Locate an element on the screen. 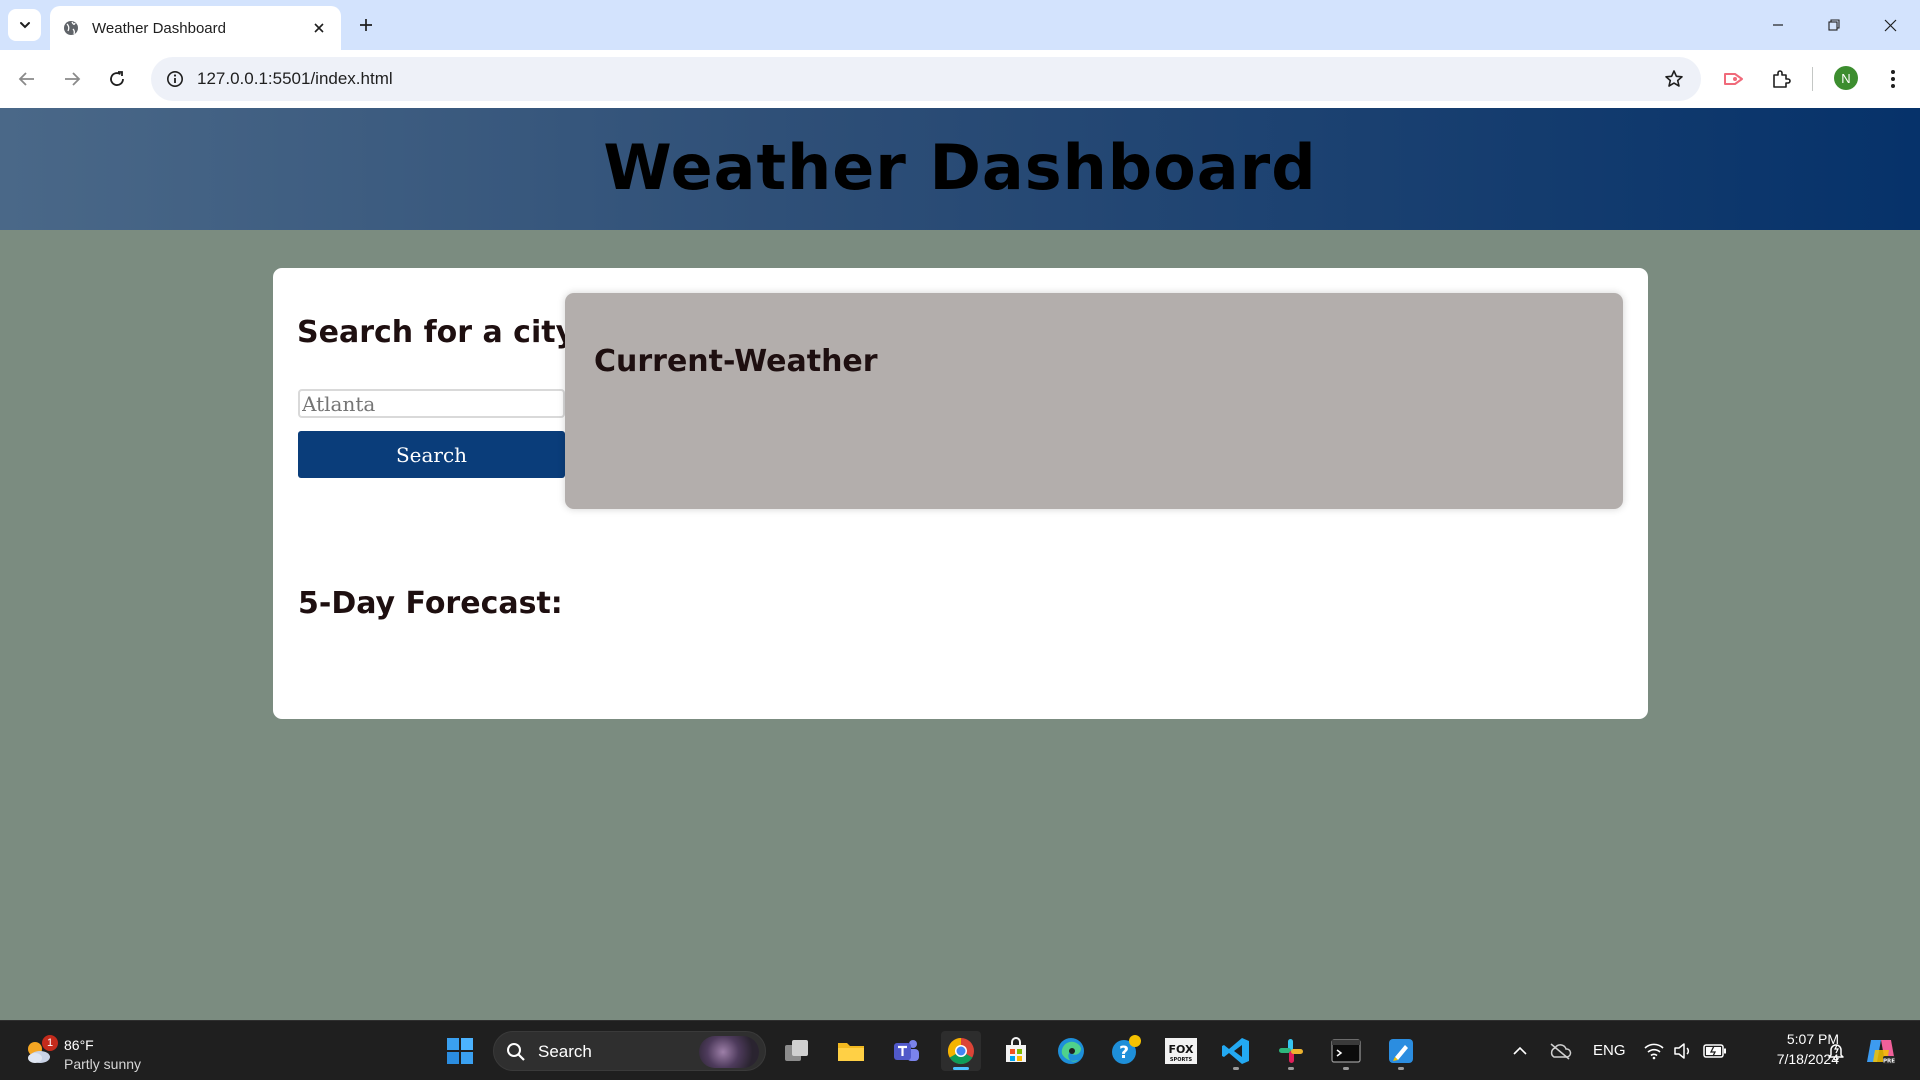  paint-app-button is located at coordinates (1401, 1051).